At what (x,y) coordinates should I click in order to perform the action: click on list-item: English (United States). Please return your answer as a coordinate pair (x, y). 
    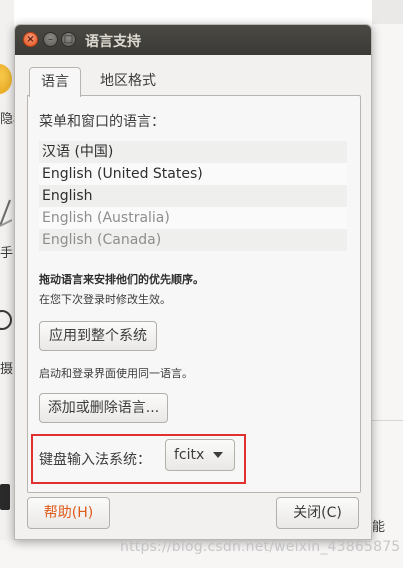
    Looking at the image, I should click on (193, 174).